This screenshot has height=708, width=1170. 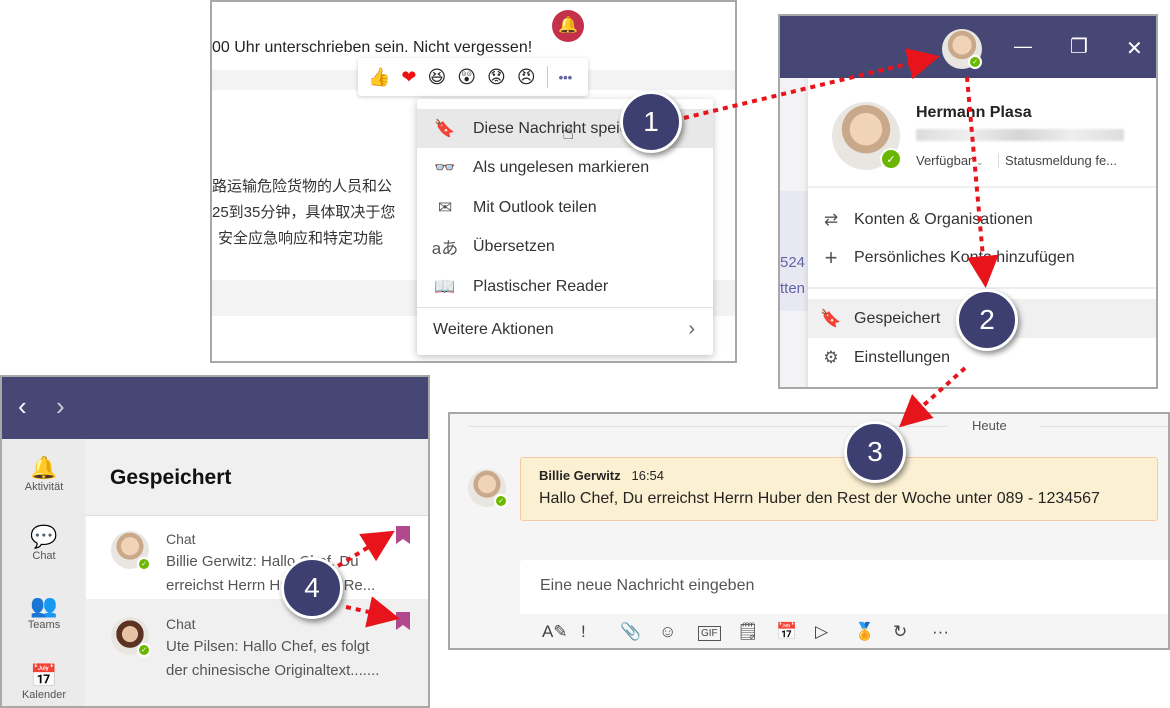 I want to click on step-badge-1: 1, so click(x=651, y=122).